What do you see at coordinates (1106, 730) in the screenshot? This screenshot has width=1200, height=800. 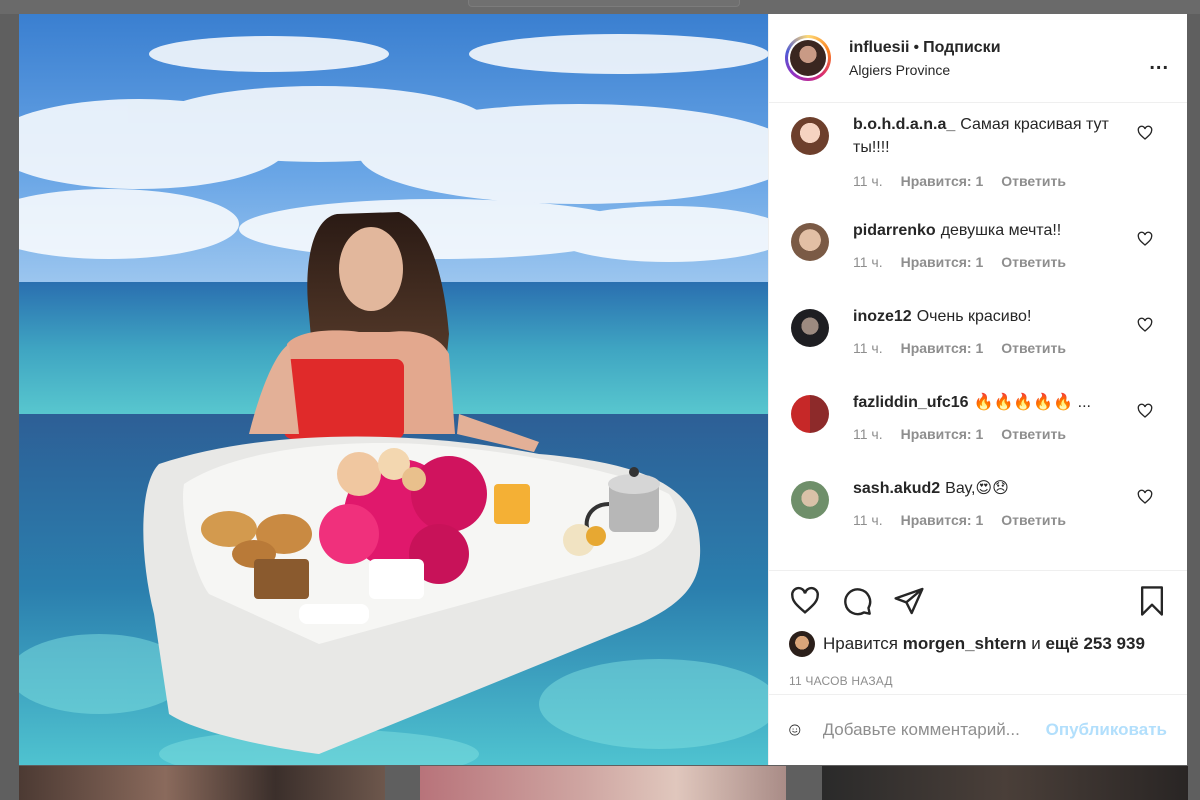 I see `publish-button: Опубликовать` at bounding box center [1106, 730].